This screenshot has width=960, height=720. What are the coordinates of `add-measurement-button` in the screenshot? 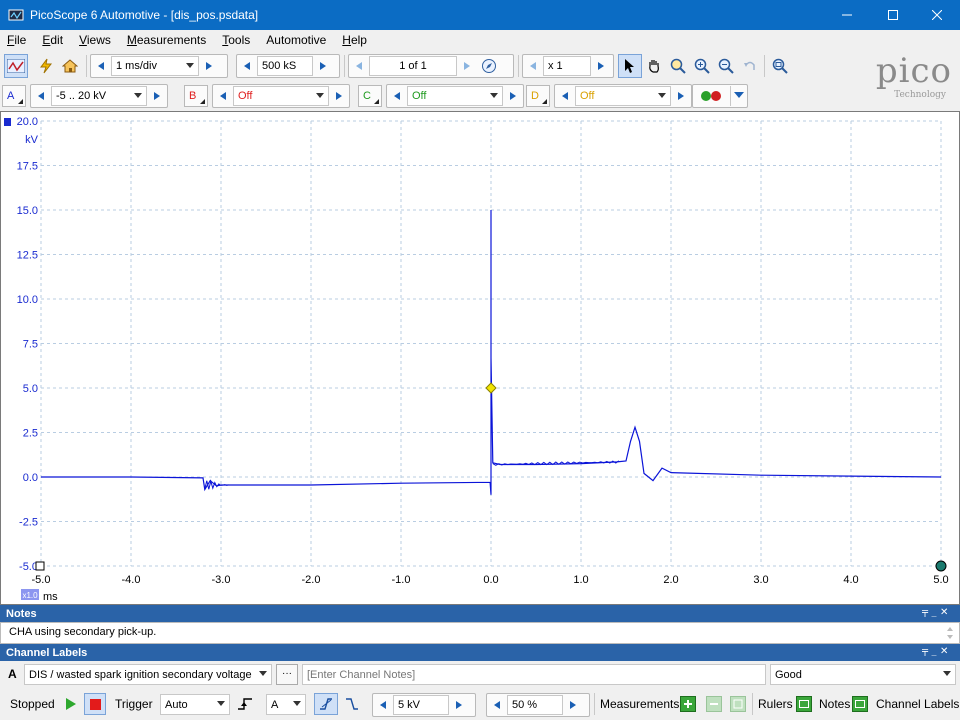 It's located at (688, 704).